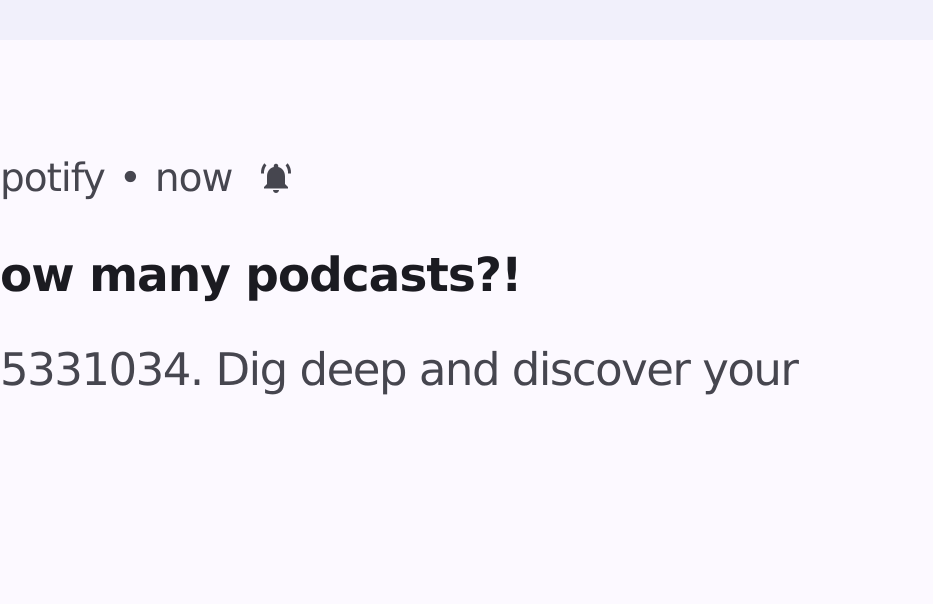 Image resolution: width=933 pixels, height=604 pixels. What do you see at coordinates (52, 178) in the screenshot?
I see `app-name: potify` at bounding box center [52, 178].